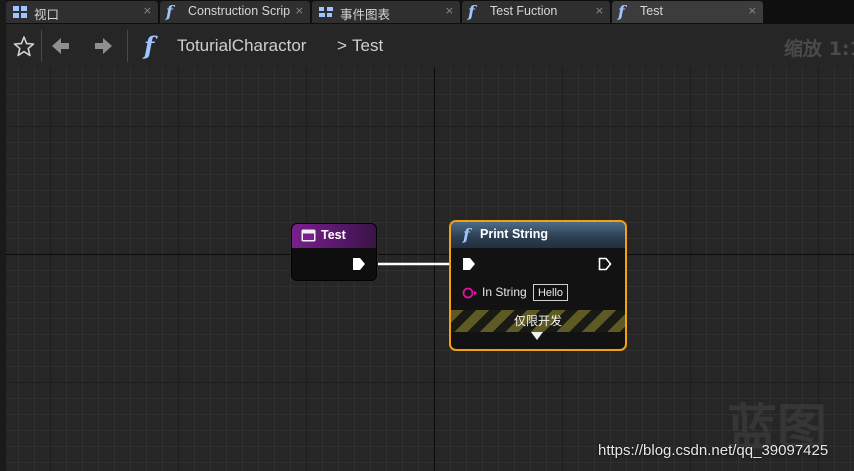 This screenshot has height=471, width=854. I want to click on exec-input-pin-icon, so click(469, 264).